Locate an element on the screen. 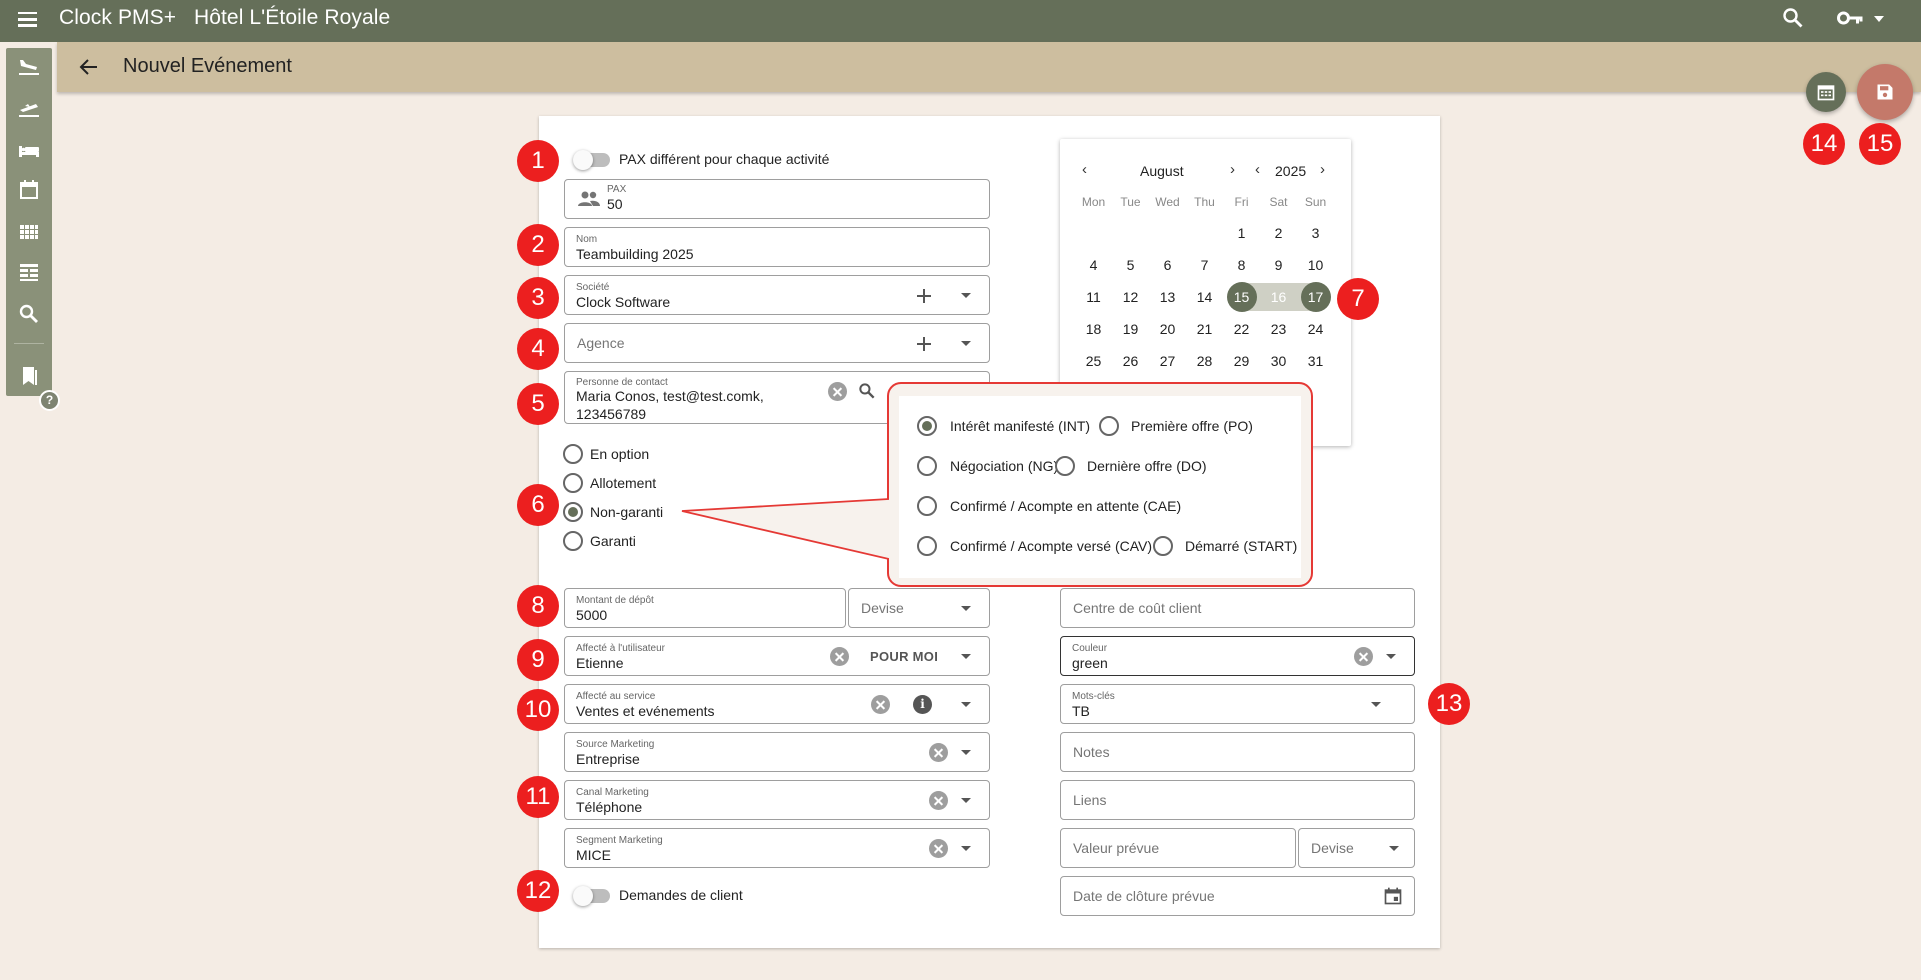 The image size is (1921, 980). calendar-day: 29 is located at coordinates (1242, 361).